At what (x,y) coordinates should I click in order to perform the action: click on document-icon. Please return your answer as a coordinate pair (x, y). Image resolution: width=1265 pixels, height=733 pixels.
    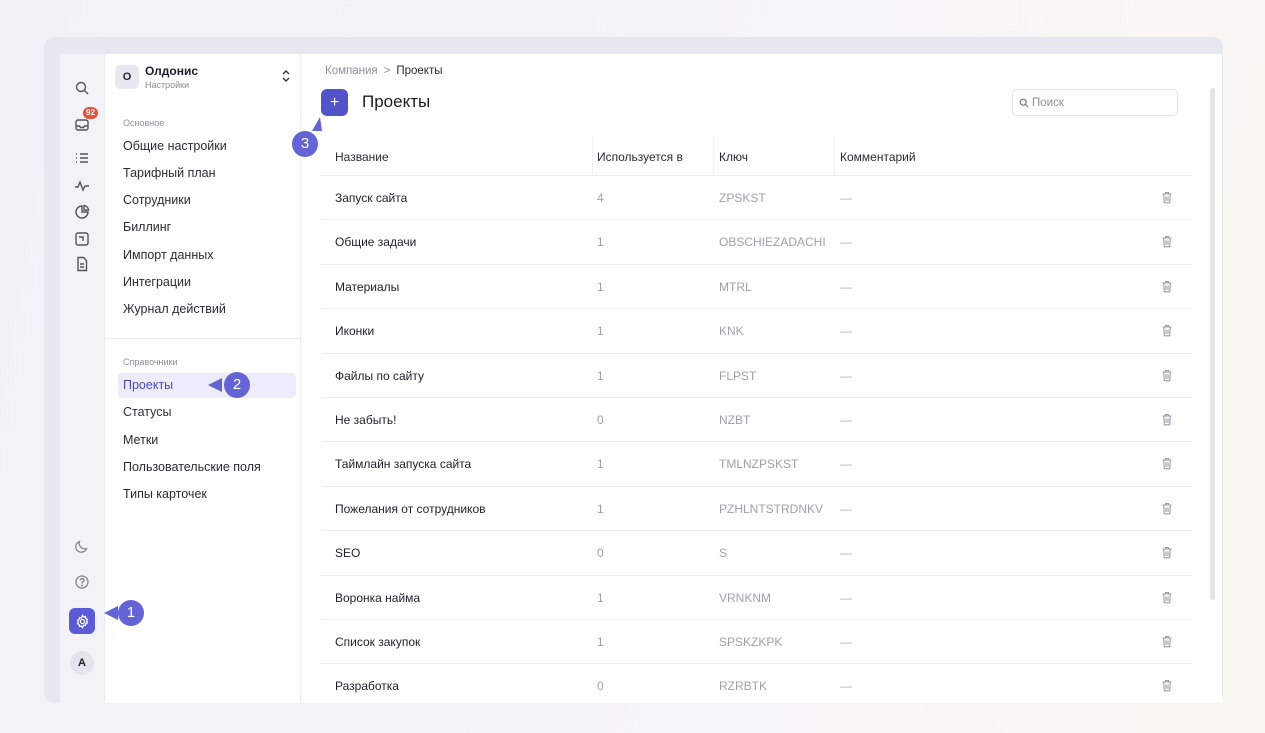
    Looking at the image, I should click on (82, 264).